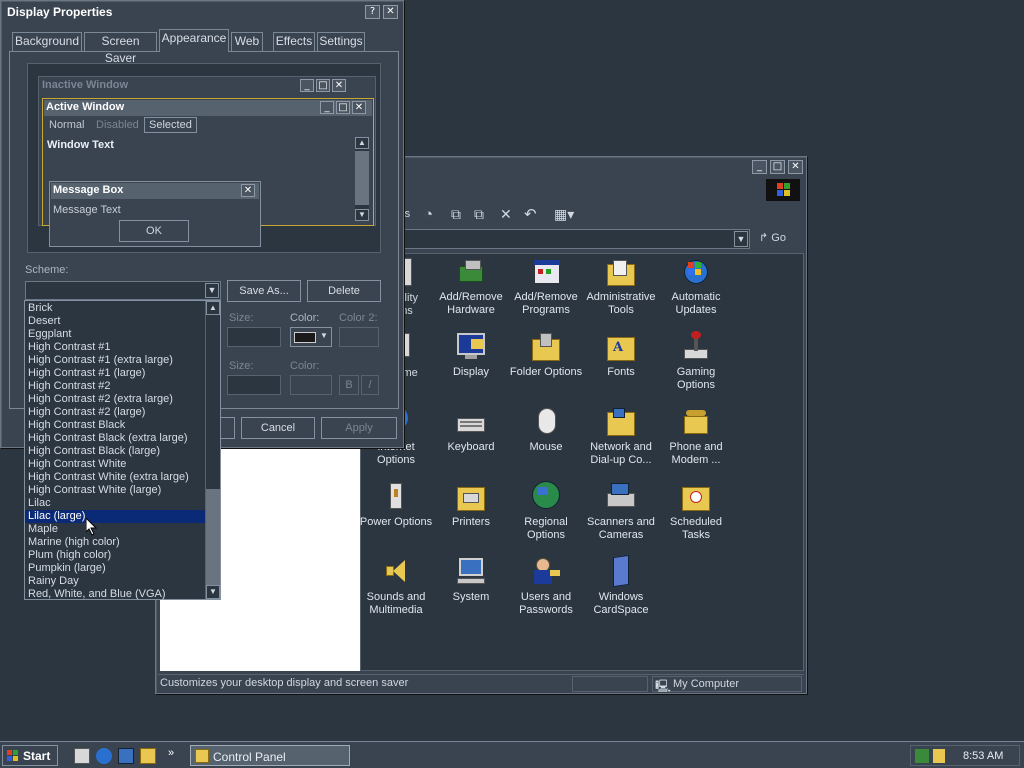 This screenshot has width=1024, height=768. Describe the element at coordinates (115, 477) in the screenshot. I see `scheme-option: High Contrast White (extra large)` at that location.